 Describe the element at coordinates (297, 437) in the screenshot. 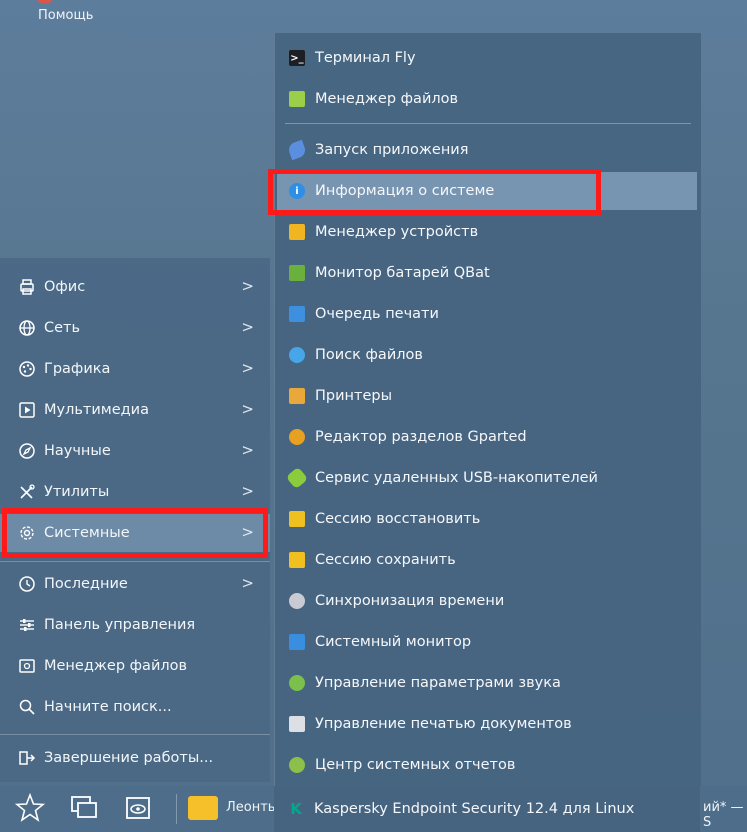

I see `gparted-icon` at that location.